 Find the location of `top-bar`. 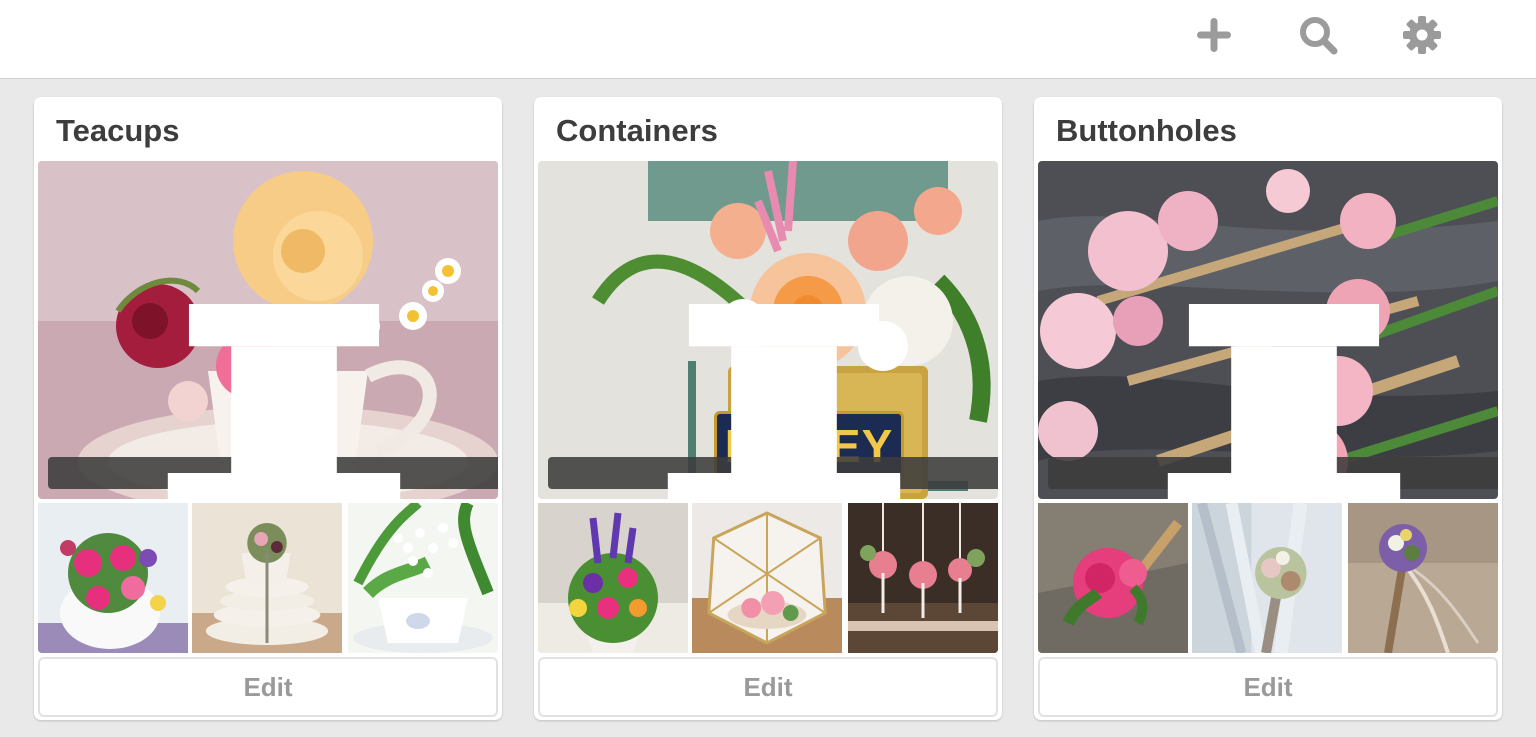

top-bar is located at coordinates (768, 39).